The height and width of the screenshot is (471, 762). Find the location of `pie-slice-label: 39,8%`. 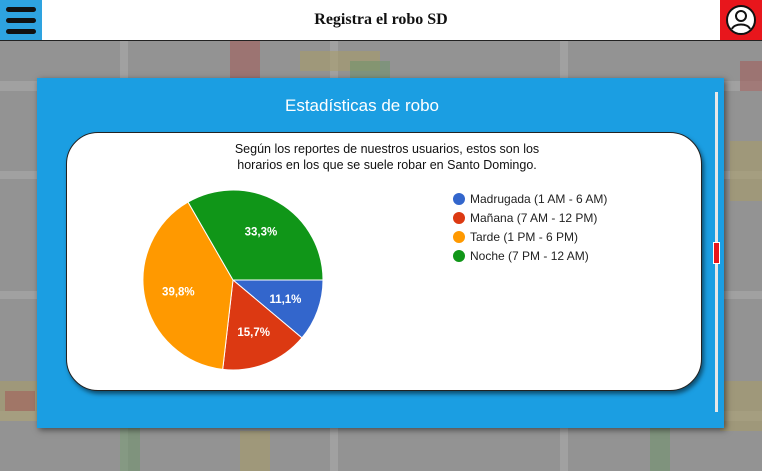

pie-slice-label: 39,8% is located at coordinates (178, 292).